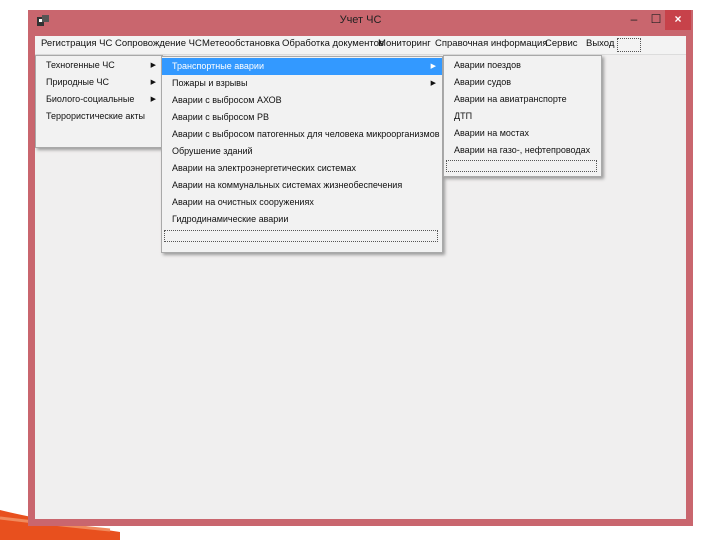 Image resolution: width=720 pixels, height=540 pixels. What do you see at coordinates (634, 20) in the screenshot?
I see `minimize-button: –` at bounding box center [634, 20].